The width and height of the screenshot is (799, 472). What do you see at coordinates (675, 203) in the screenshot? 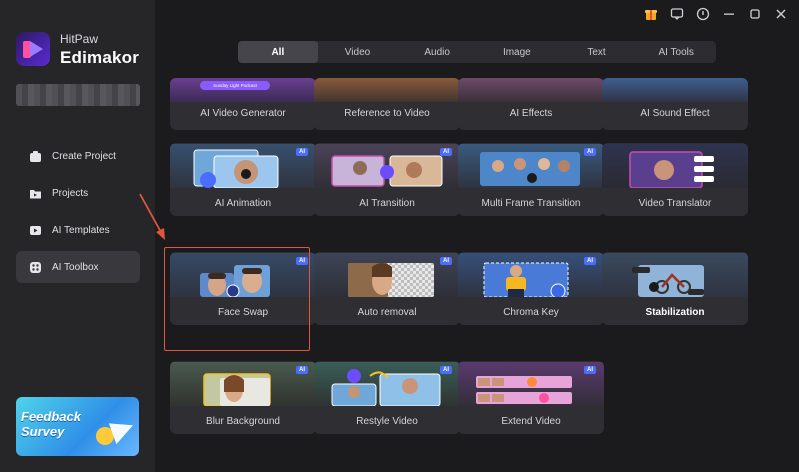
I see `tool-label: Video Translator` at bounding box center [675, 203].